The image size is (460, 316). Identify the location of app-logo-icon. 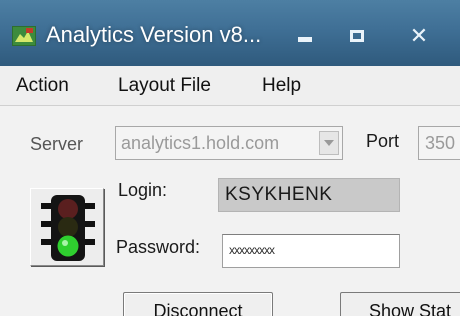
(24, 36).